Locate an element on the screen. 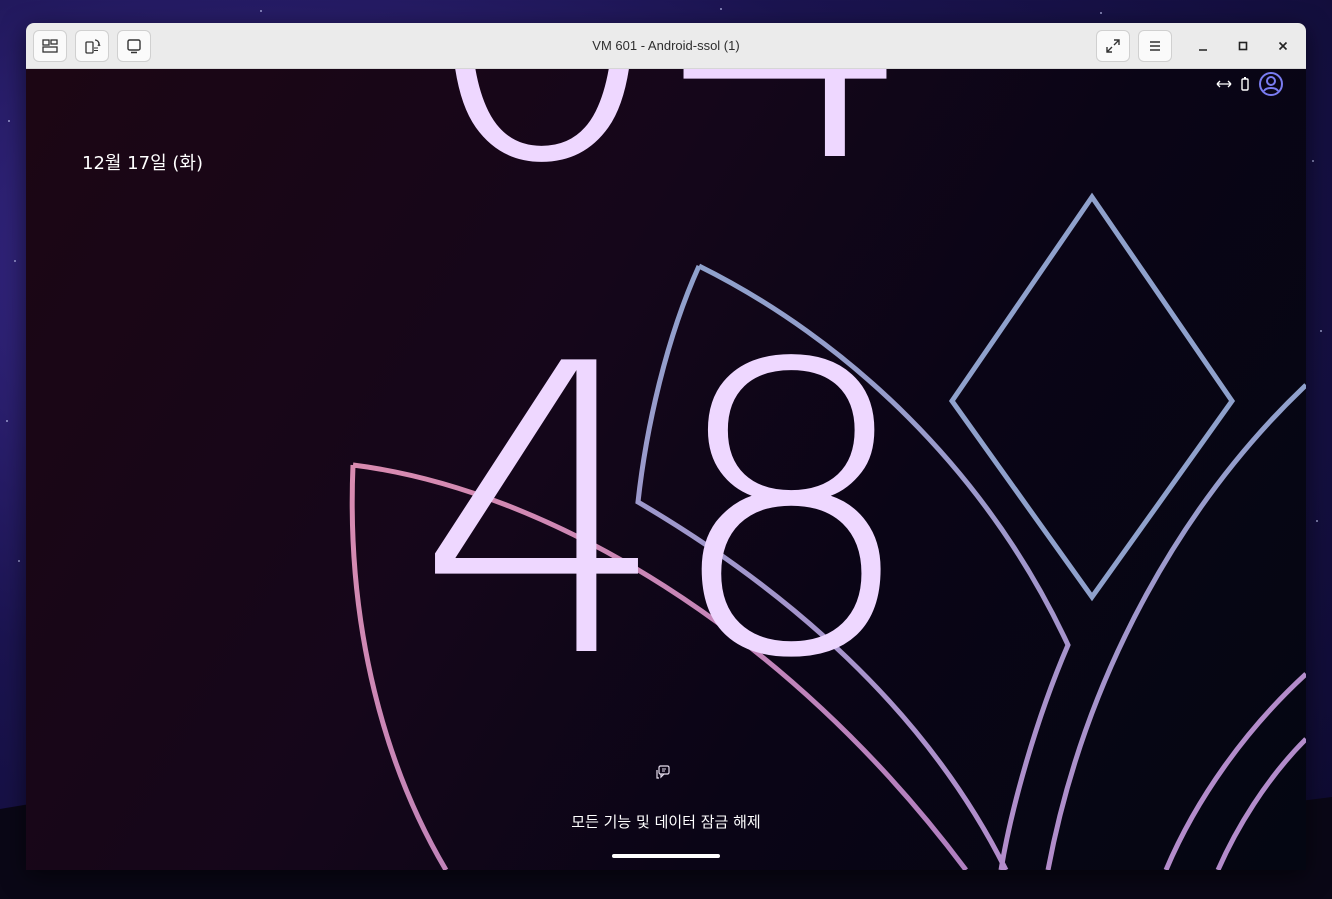  lockscreen-date: 12월 17일 (화) is located at coordinates (142, 163).